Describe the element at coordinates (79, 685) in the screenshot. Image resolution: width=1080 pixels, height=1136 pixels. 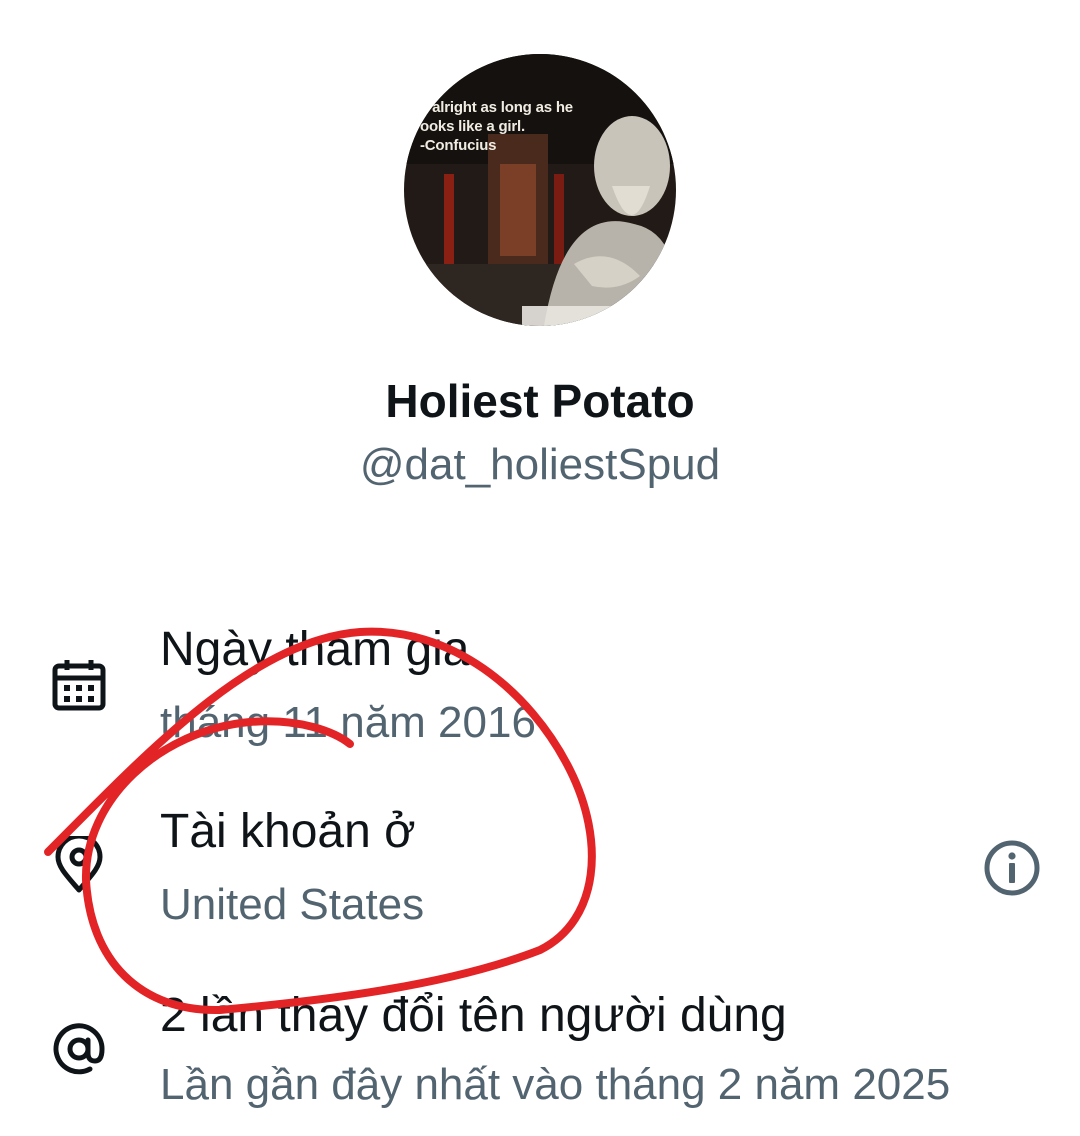
I see `calendar-icon` at that location.